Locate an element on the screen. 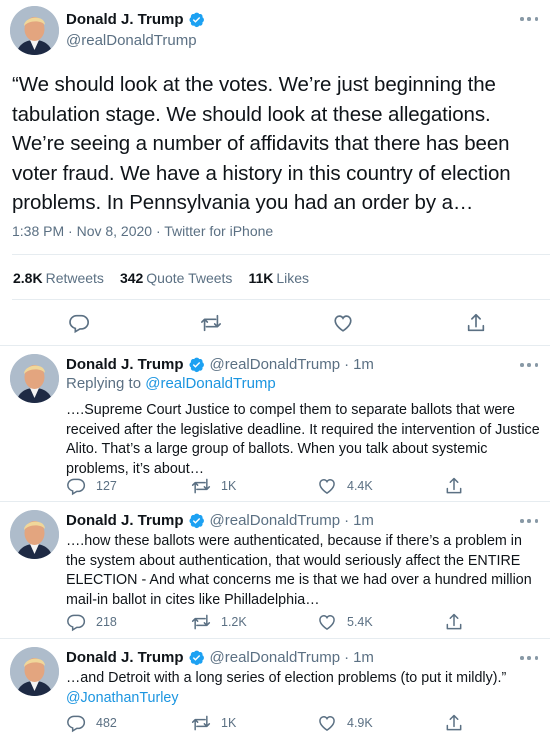  replying-to: Replying to @realDonaldTrump is located at coordinates (171, 383).